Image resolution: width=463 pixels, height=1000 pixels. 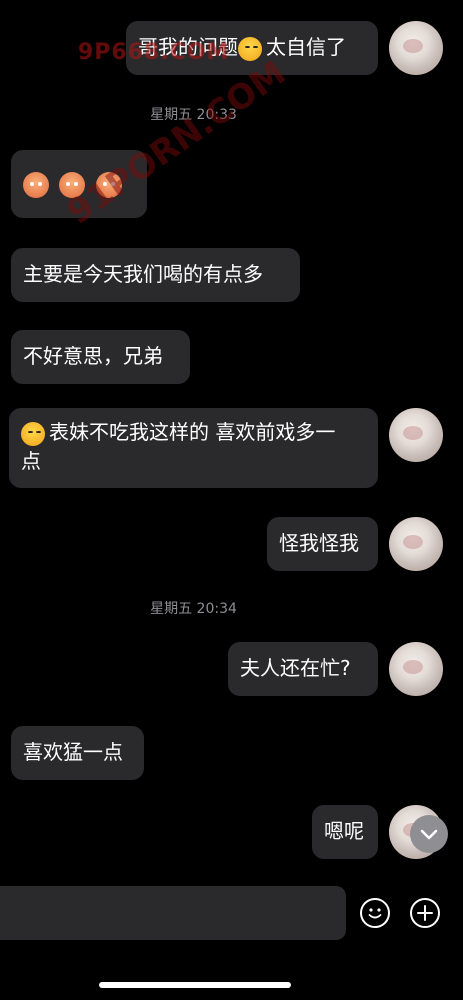 I want to click on add-button, so click(x=425, y=913).